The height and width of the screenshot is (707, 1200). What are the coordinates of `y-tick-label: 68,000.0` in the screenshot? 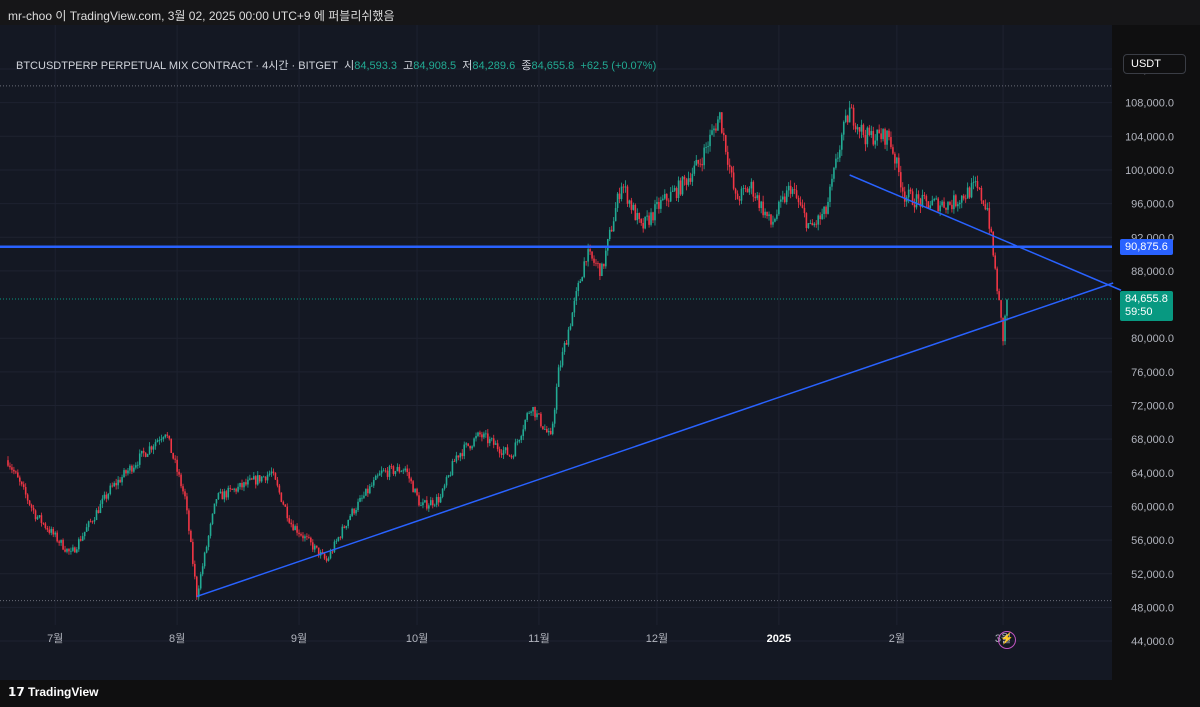 It's located at (1152, 440).